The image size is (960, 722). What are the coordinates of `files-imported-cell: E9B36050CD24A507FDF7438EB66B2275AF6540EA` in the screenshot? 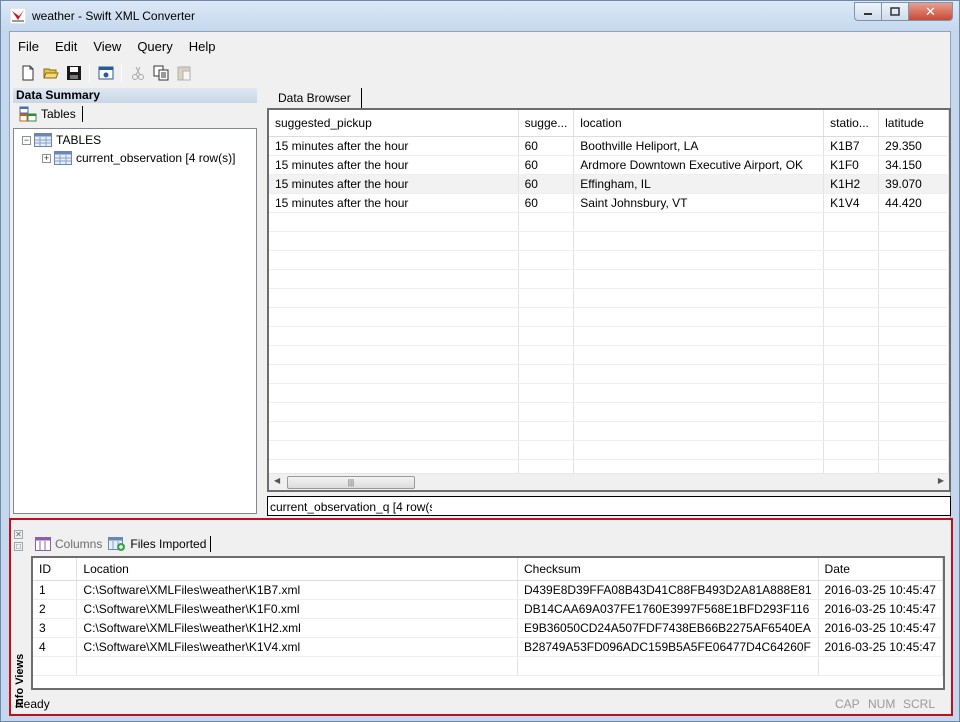 It's located at (668, 628).